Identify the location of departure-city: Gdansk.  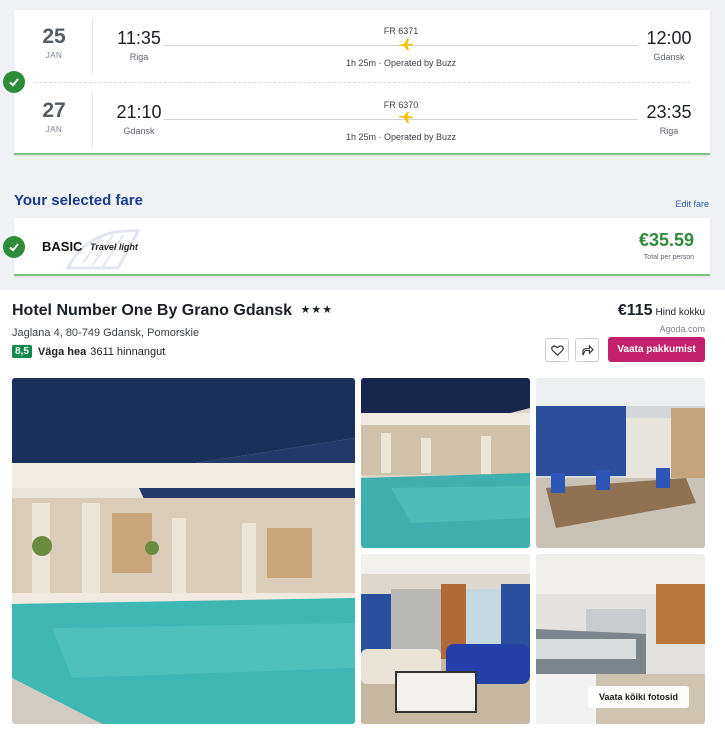
(139, 131).